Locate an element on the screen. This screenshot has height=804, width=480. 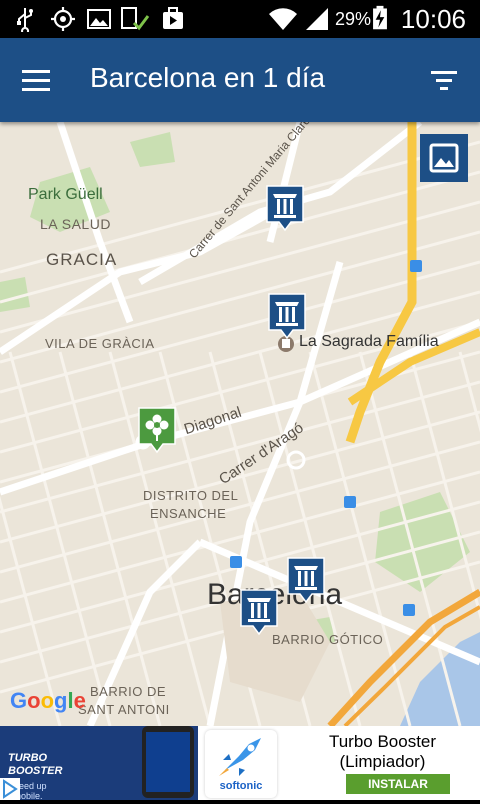
usb-icon is located at coordinates (25, 20).